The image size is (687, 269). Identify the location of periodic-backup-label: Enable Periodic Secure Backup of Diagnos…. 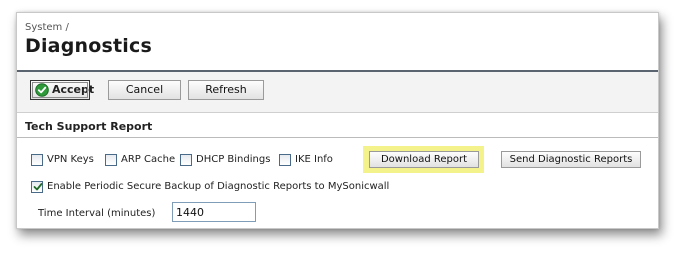
(218, 186).